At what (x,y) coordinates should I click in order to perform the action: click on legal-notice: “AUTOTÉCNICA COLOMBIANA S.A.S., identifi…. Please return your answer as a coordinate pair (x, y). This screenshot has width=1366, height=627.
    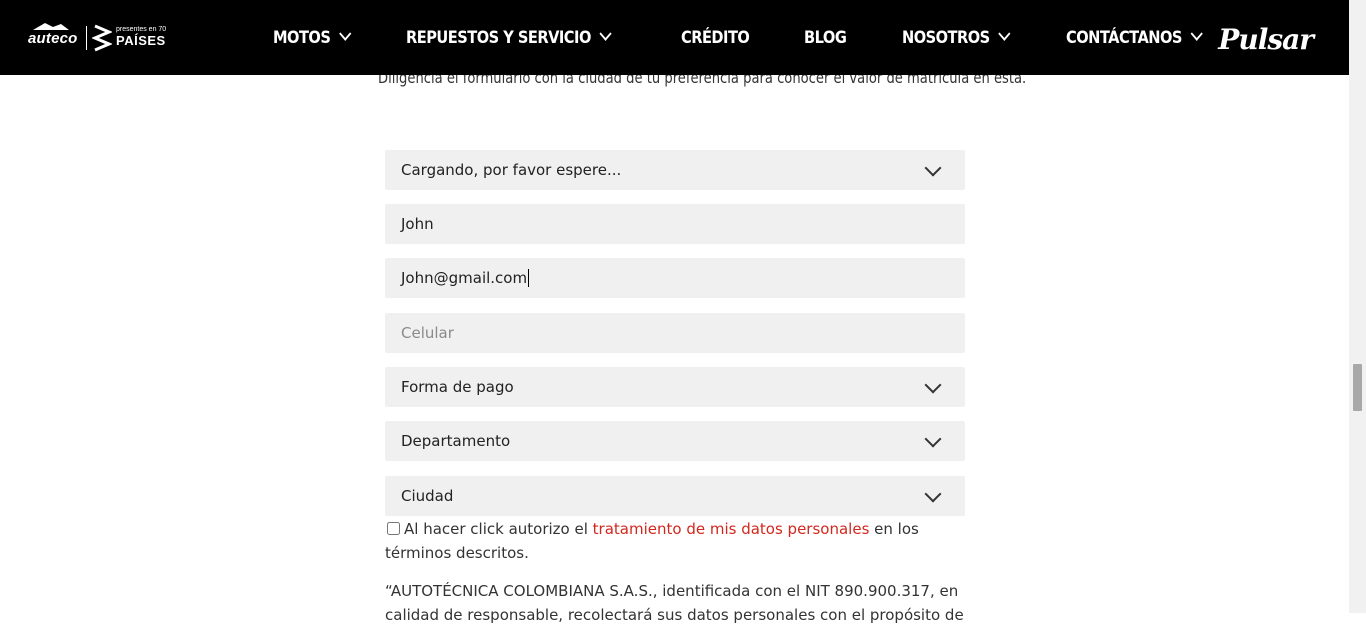
    Looking at the image, I should click on (674, 603).